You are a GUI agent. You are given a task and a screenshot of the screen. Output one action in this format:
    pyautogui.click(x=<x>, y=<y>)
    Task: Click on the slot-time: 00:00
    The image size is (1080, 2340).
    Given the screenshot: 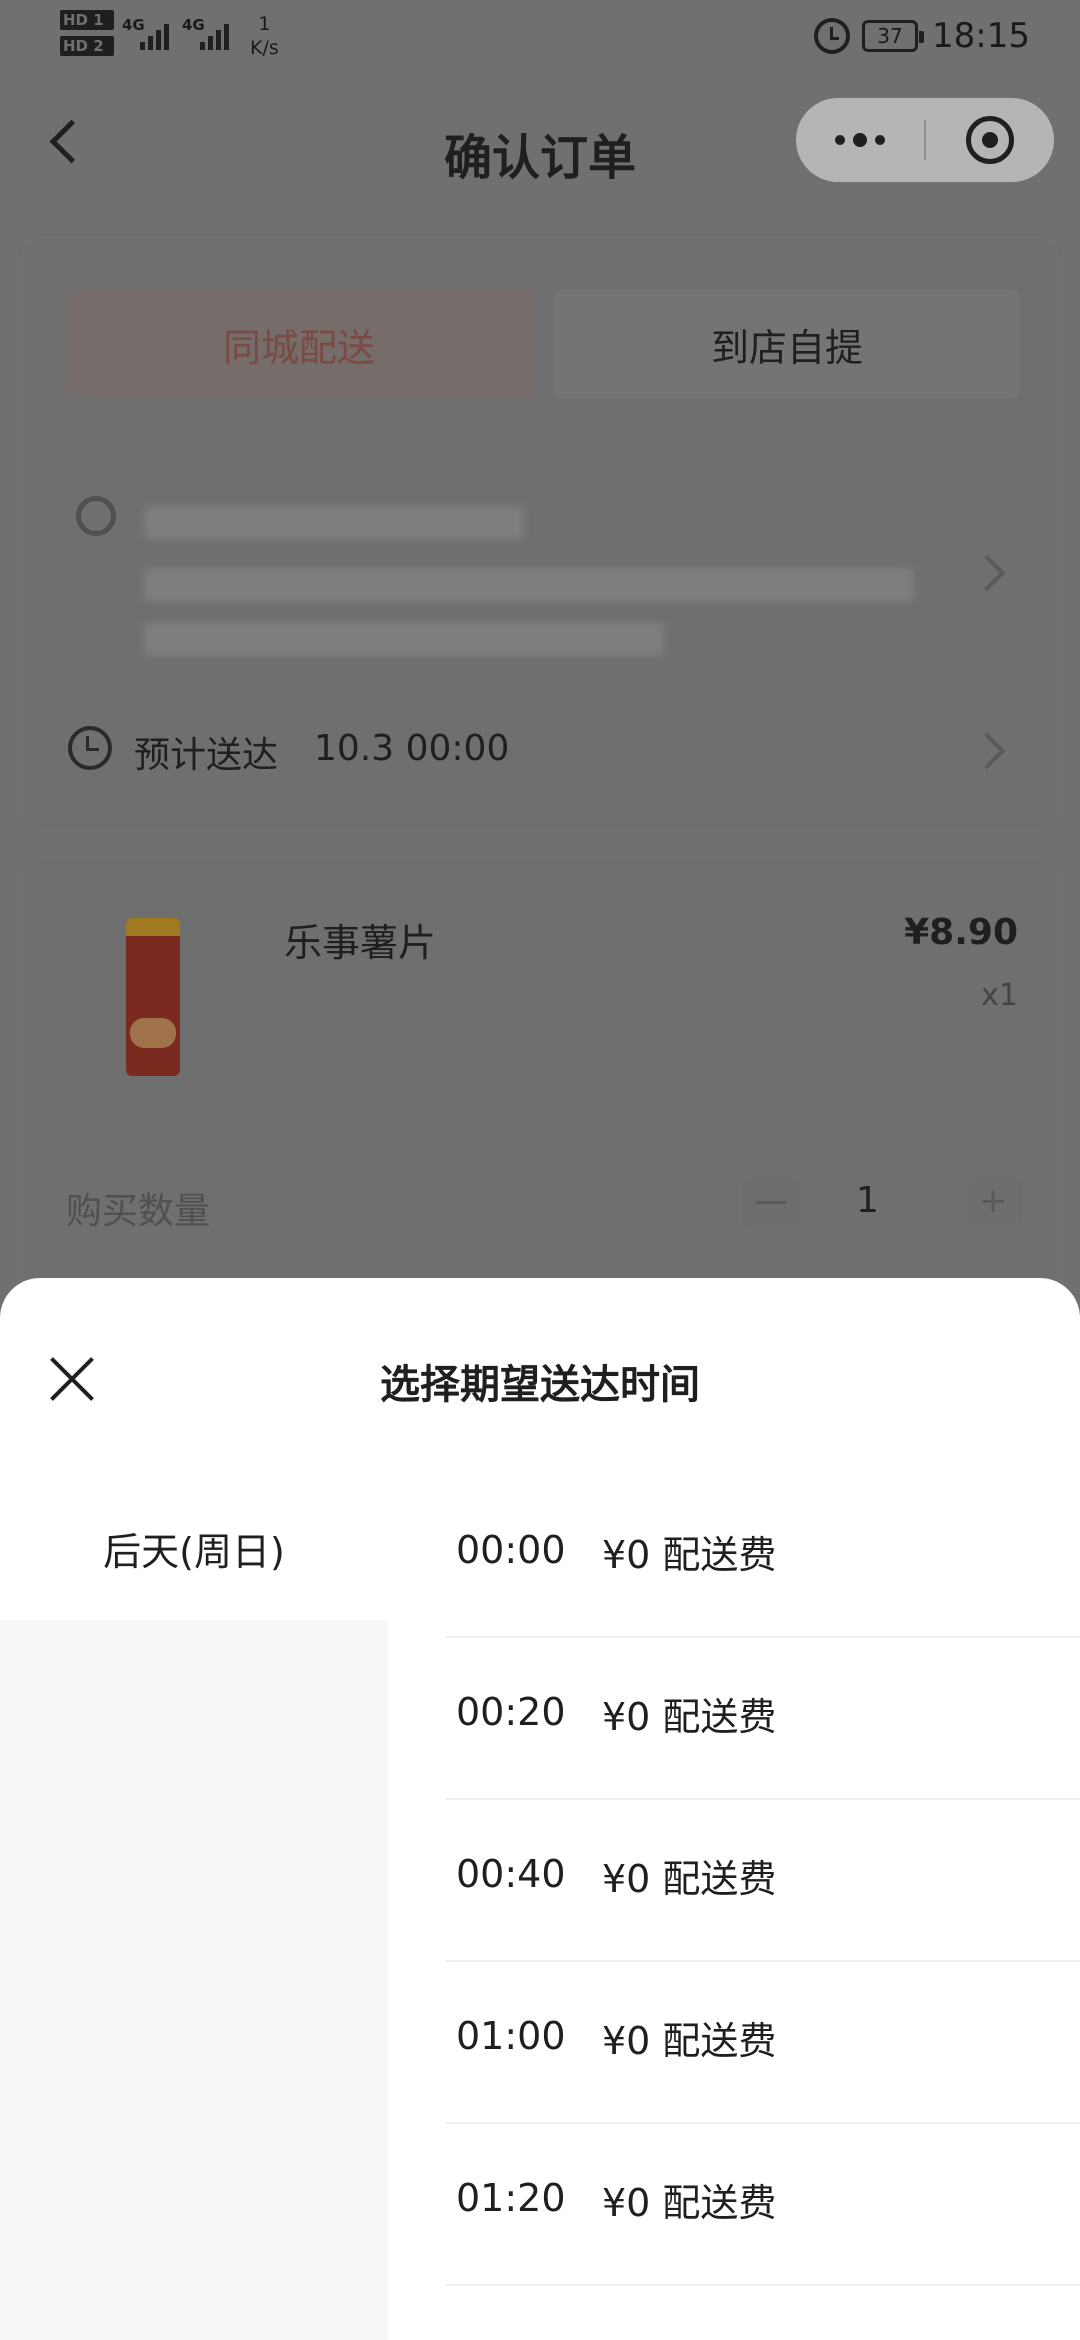 What is the action you would take?
    pyautogui.click(x=511, y=1550)
    